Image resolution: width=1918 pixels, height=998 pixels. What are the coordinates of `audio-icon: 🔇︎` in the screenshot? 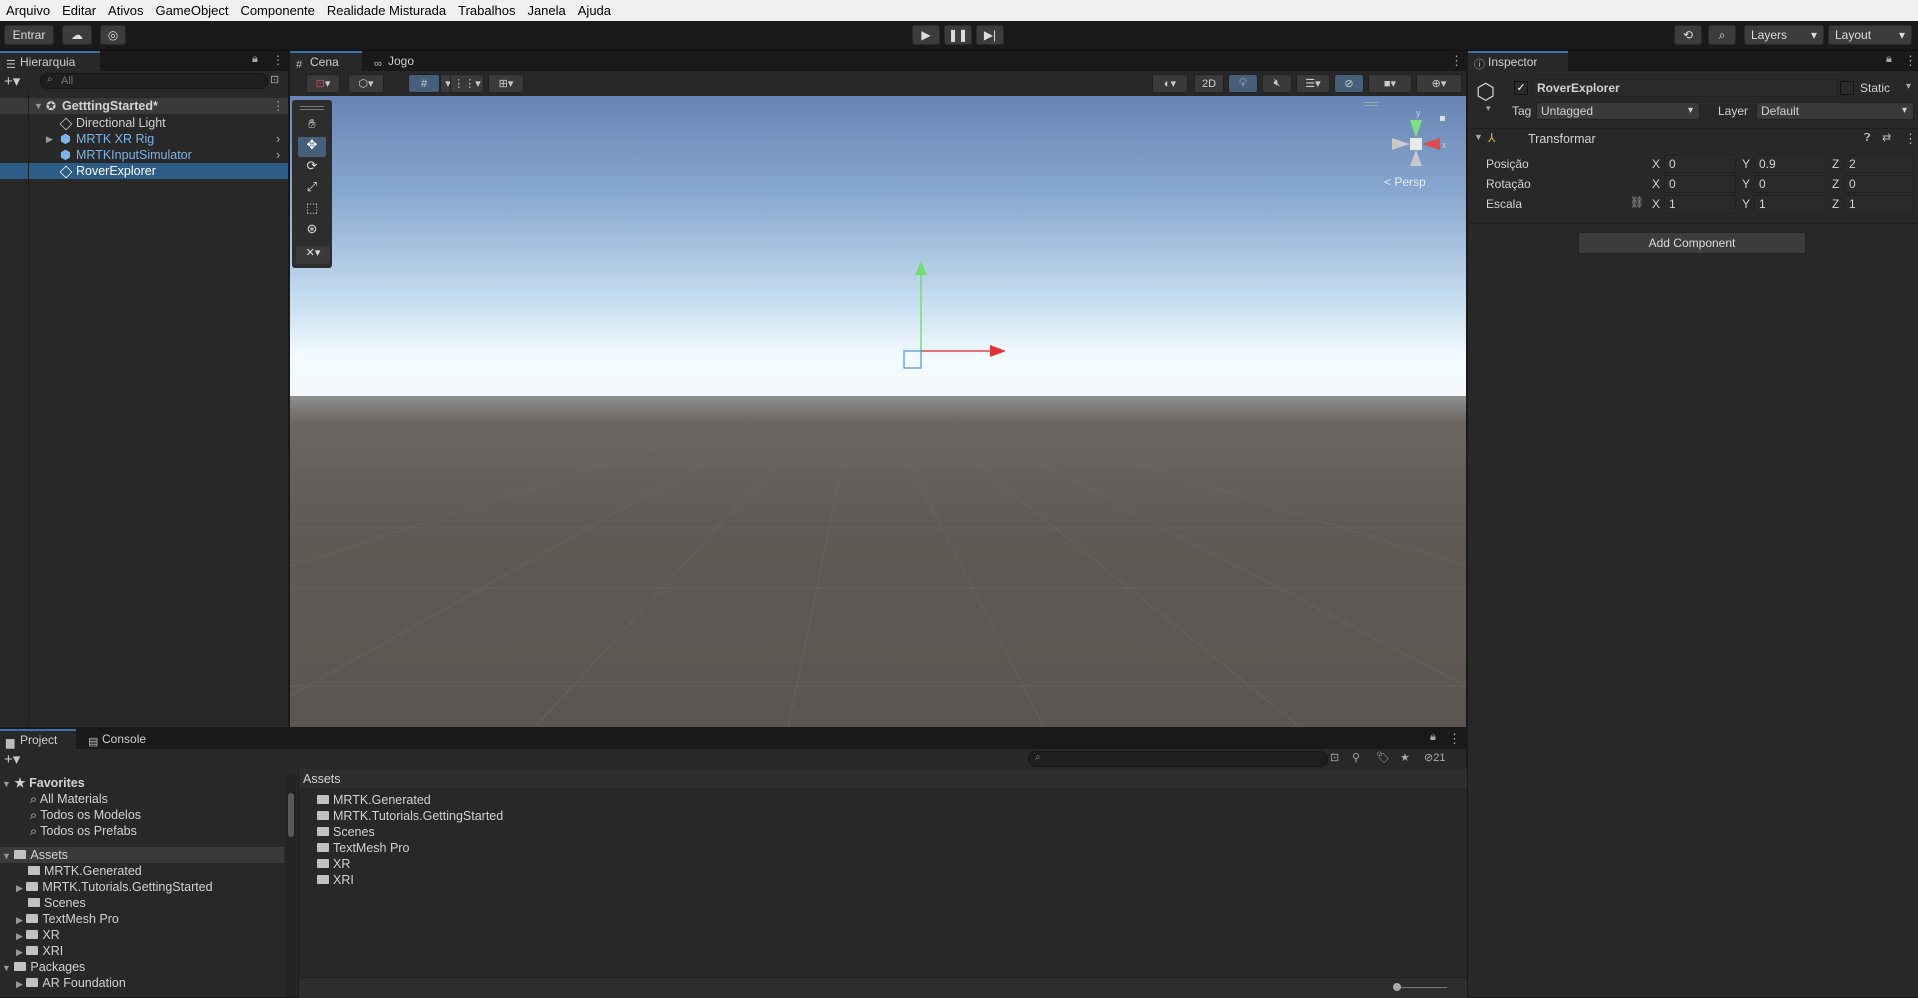 It's located at (1277, 83).